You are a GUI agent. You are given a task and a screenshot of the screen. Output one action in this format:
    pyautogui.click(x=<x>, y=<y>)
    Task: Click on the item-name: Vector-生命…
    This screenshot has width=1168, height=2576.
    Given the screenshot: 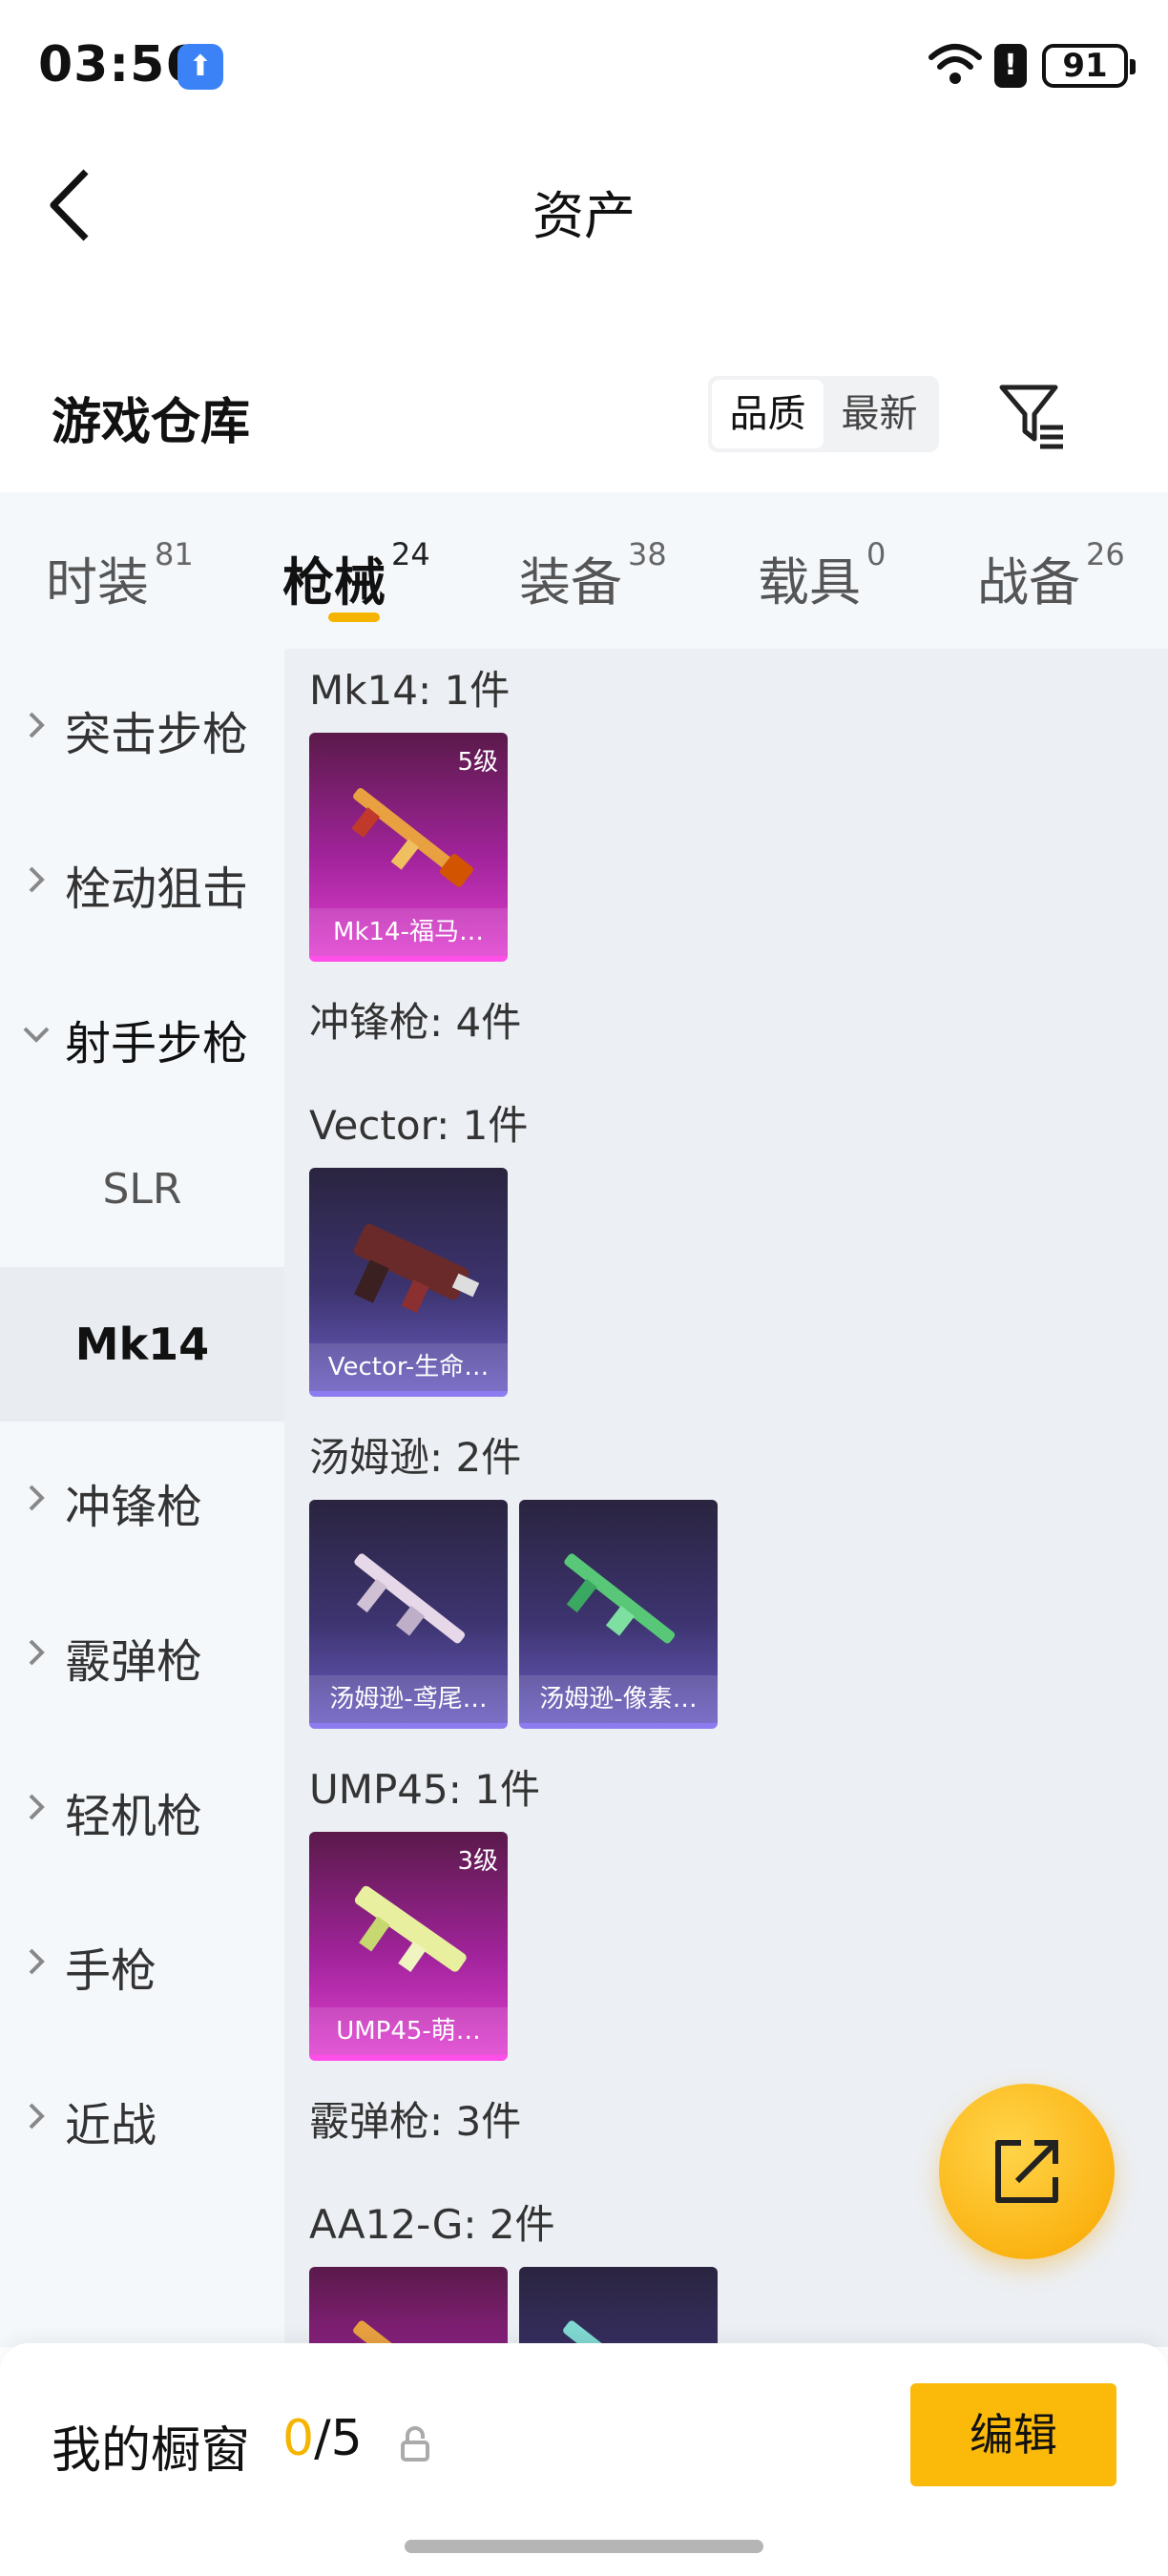 What is the action you would take?
    pyautogui.click(x=408, y=1367)
    